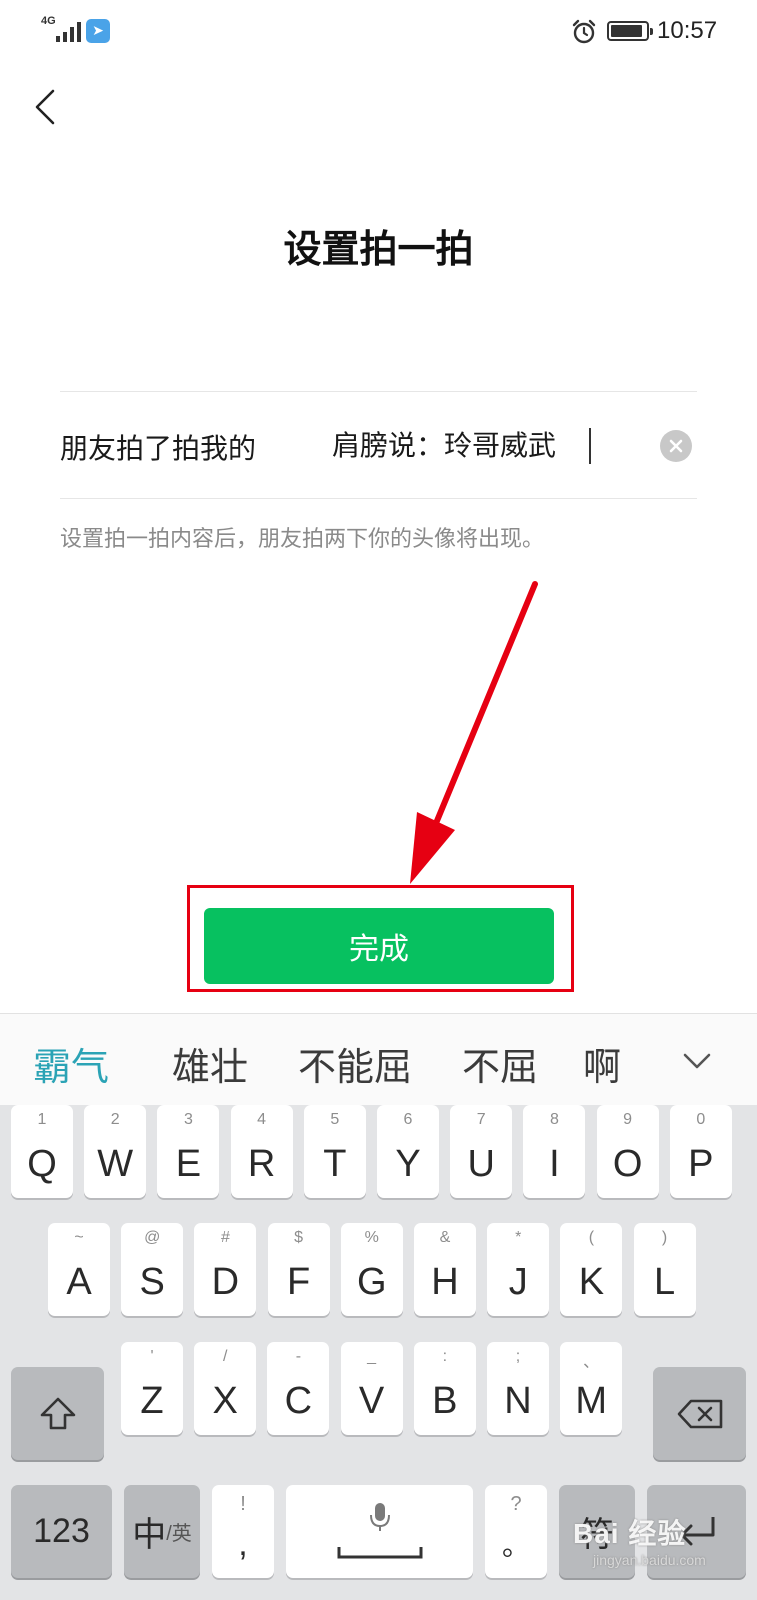 This screenshot has height=1600, width=757. What do you see at coordinates (42, 1164) in the screenshot?
I see `key-char: Q` at bounding box center [42, 1164].